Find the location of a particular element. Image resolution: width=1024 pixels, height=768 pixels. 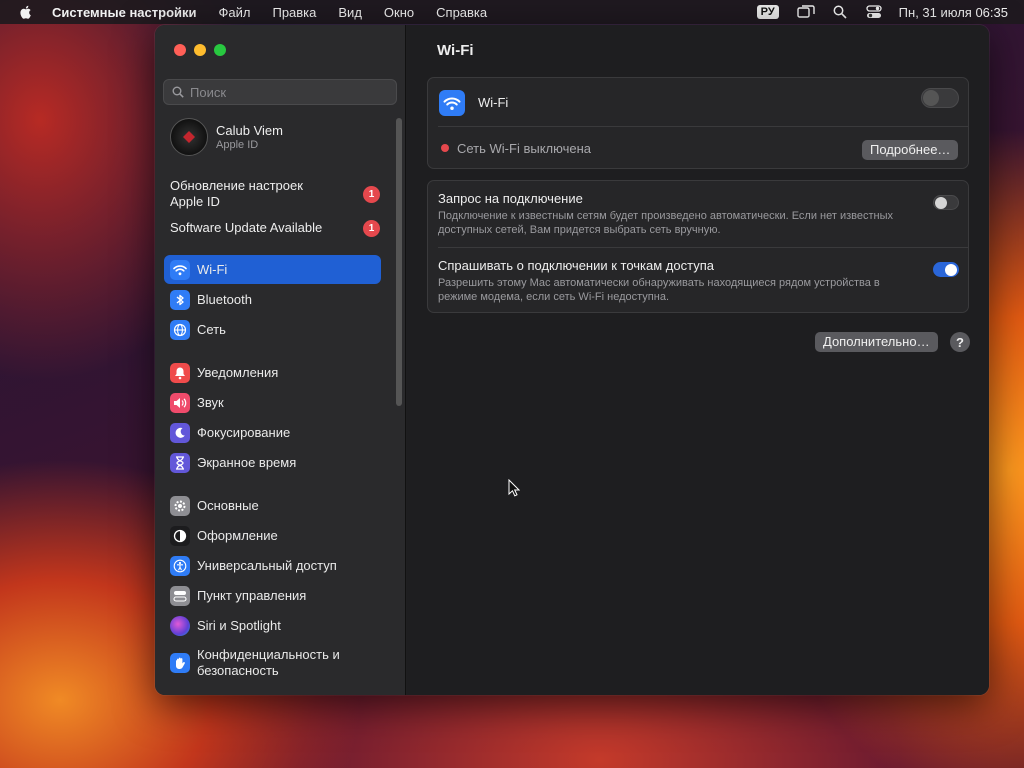

sidebar-item-label: Универсальный доступ is located at coordinates (267, 565).